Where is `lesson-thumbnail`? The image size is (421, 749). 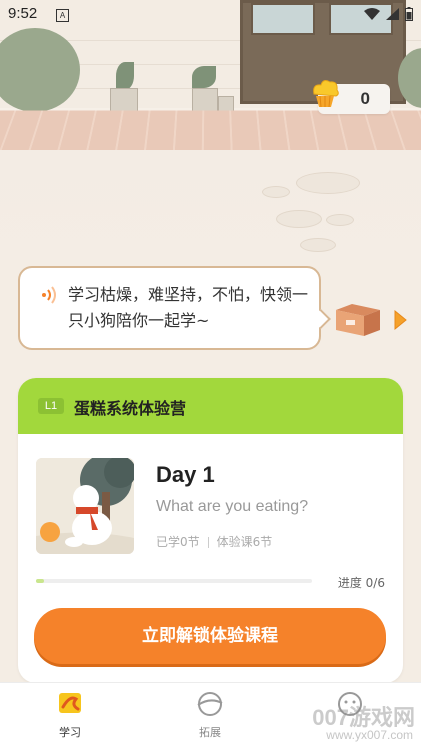 lesson-thumbnail is located at coordinates (85, 506).